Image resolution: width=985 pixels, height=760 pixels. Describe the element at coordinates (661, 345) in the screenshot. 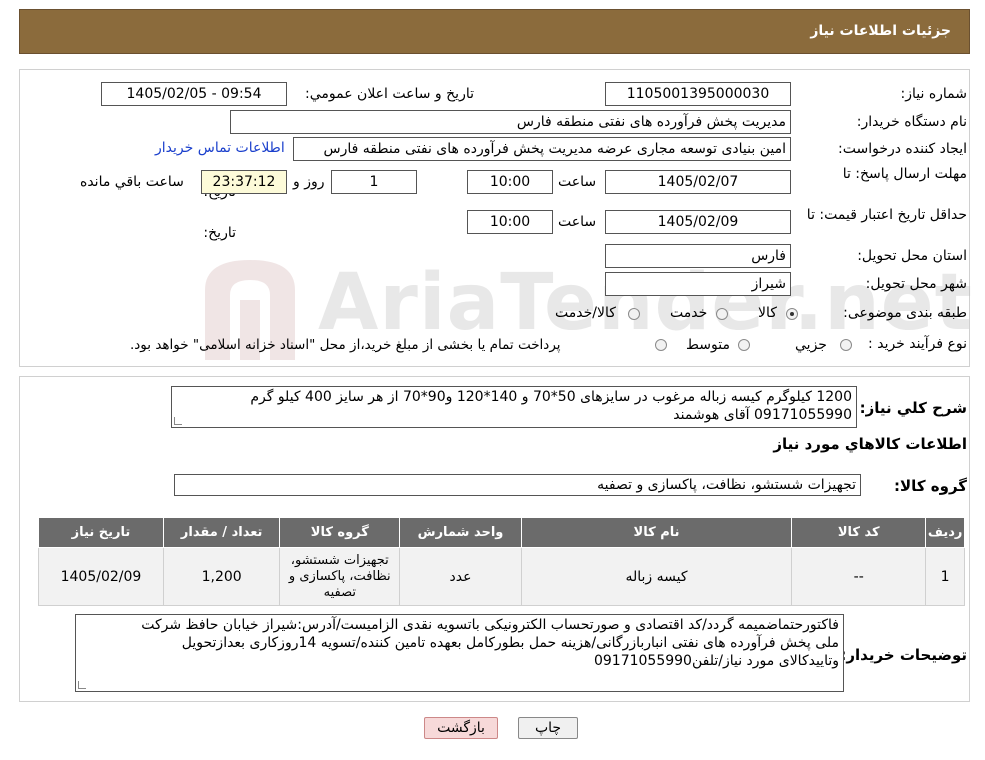

I see `process-radio-treasury` at that location.